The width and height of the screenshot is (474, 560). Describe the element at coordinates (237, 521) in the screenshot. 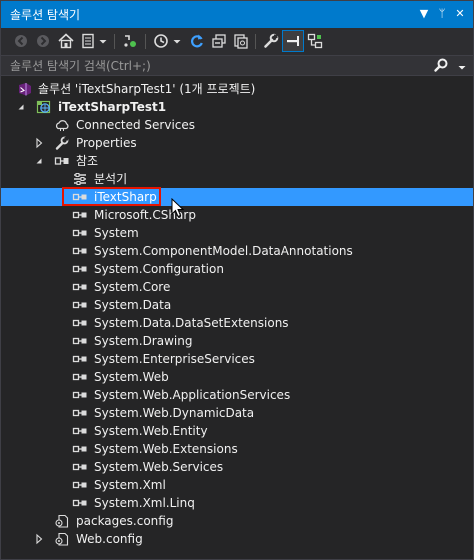

I see `tree-item: packages.config` at that location.